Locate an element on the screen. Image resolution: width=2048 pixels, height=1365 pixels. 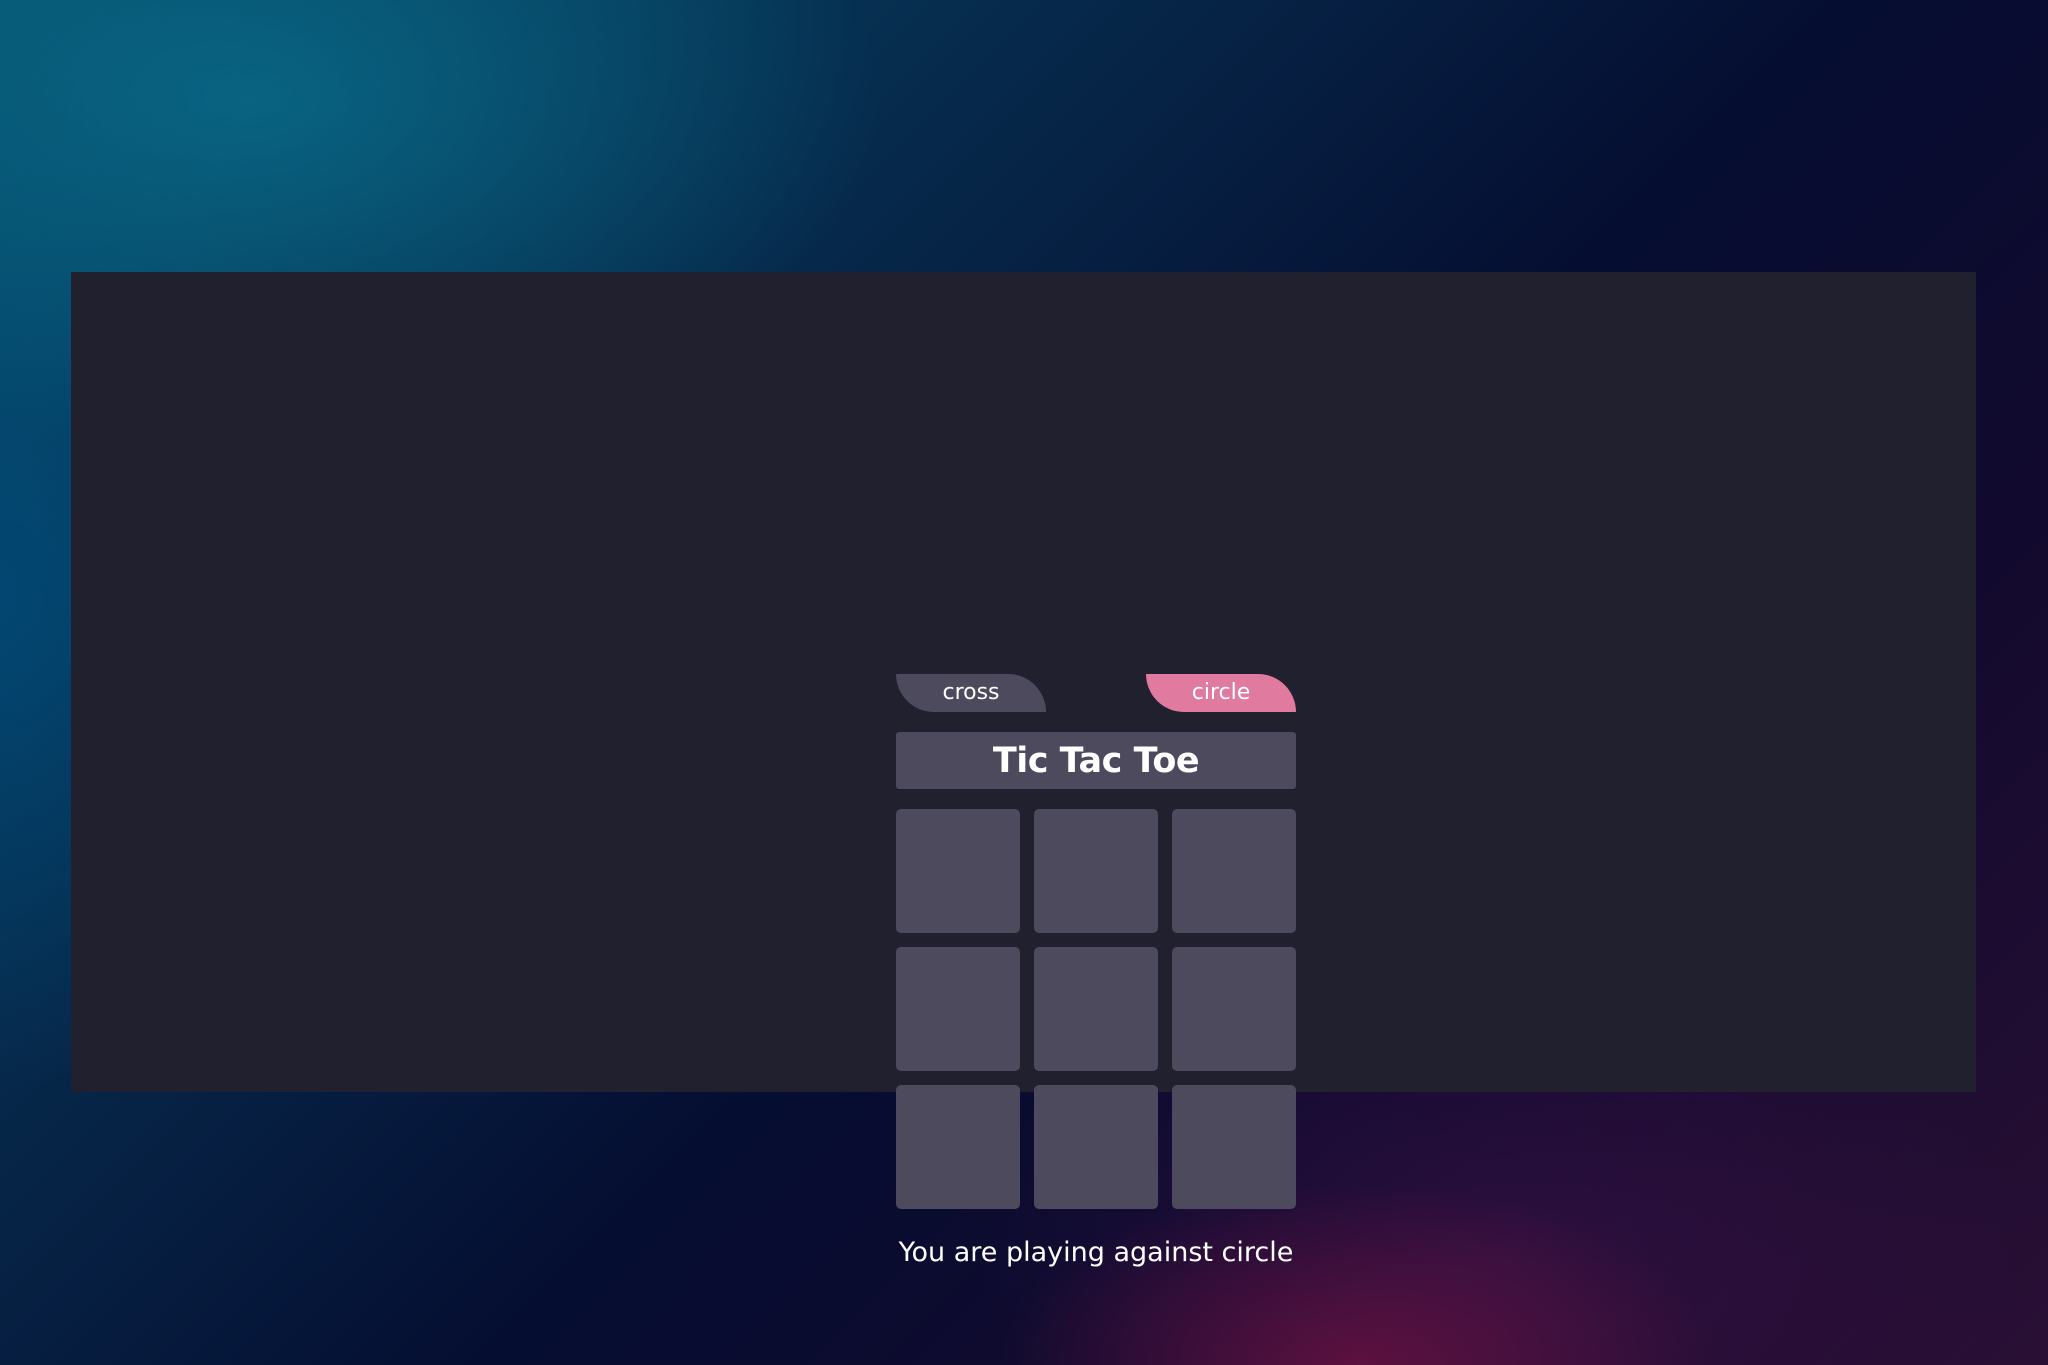
cross-tab: cross is located at coordinates (971, 693).